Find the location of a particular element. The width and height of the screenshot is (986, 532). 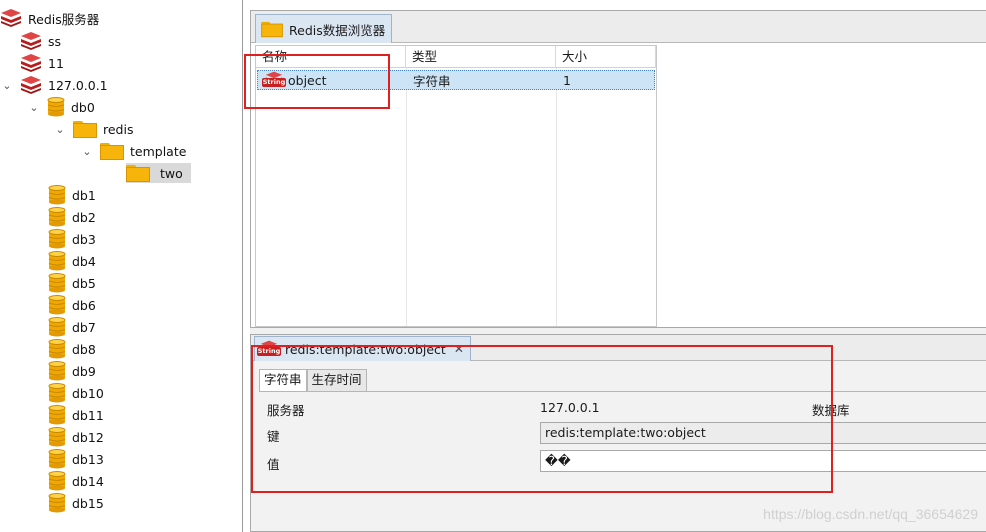

cell-name: String object is located at coordinates (332, 80).